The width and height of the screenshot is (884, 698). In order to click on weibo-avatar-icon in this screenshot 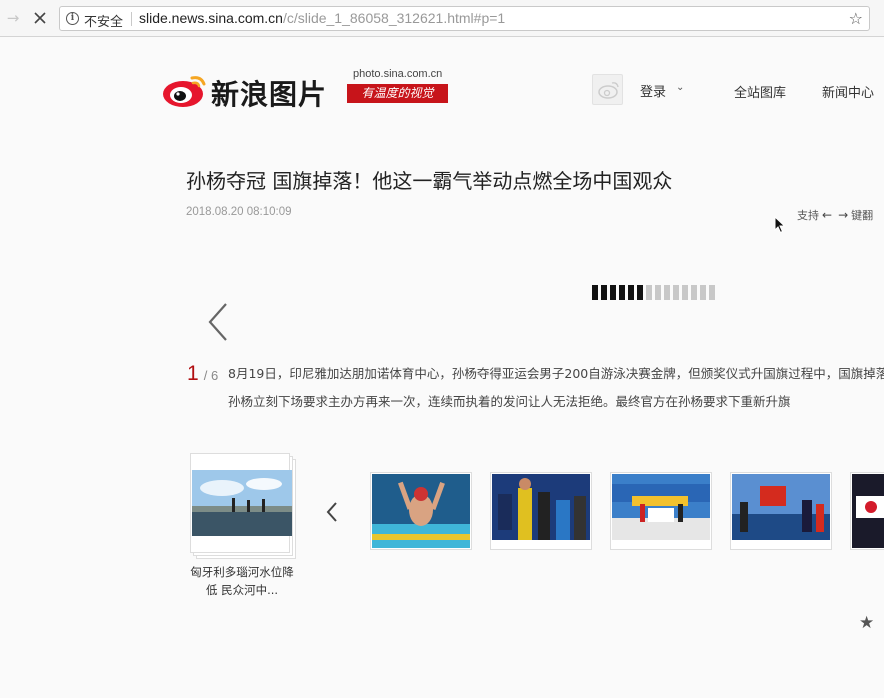, I will do `click(608, 90)`.